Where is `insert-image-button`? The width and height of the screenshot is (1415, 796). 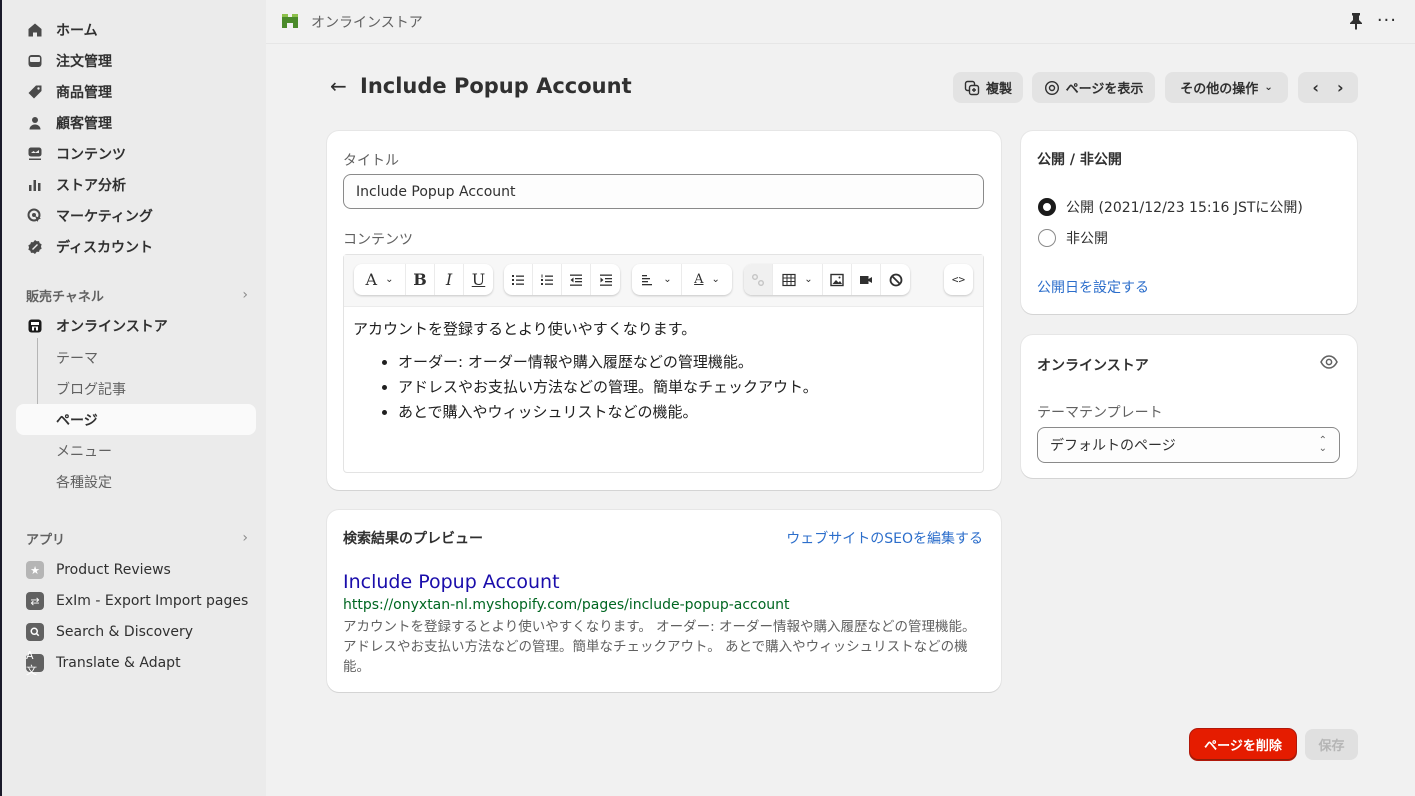 insert-image-button is located at coordinates (837, 279).